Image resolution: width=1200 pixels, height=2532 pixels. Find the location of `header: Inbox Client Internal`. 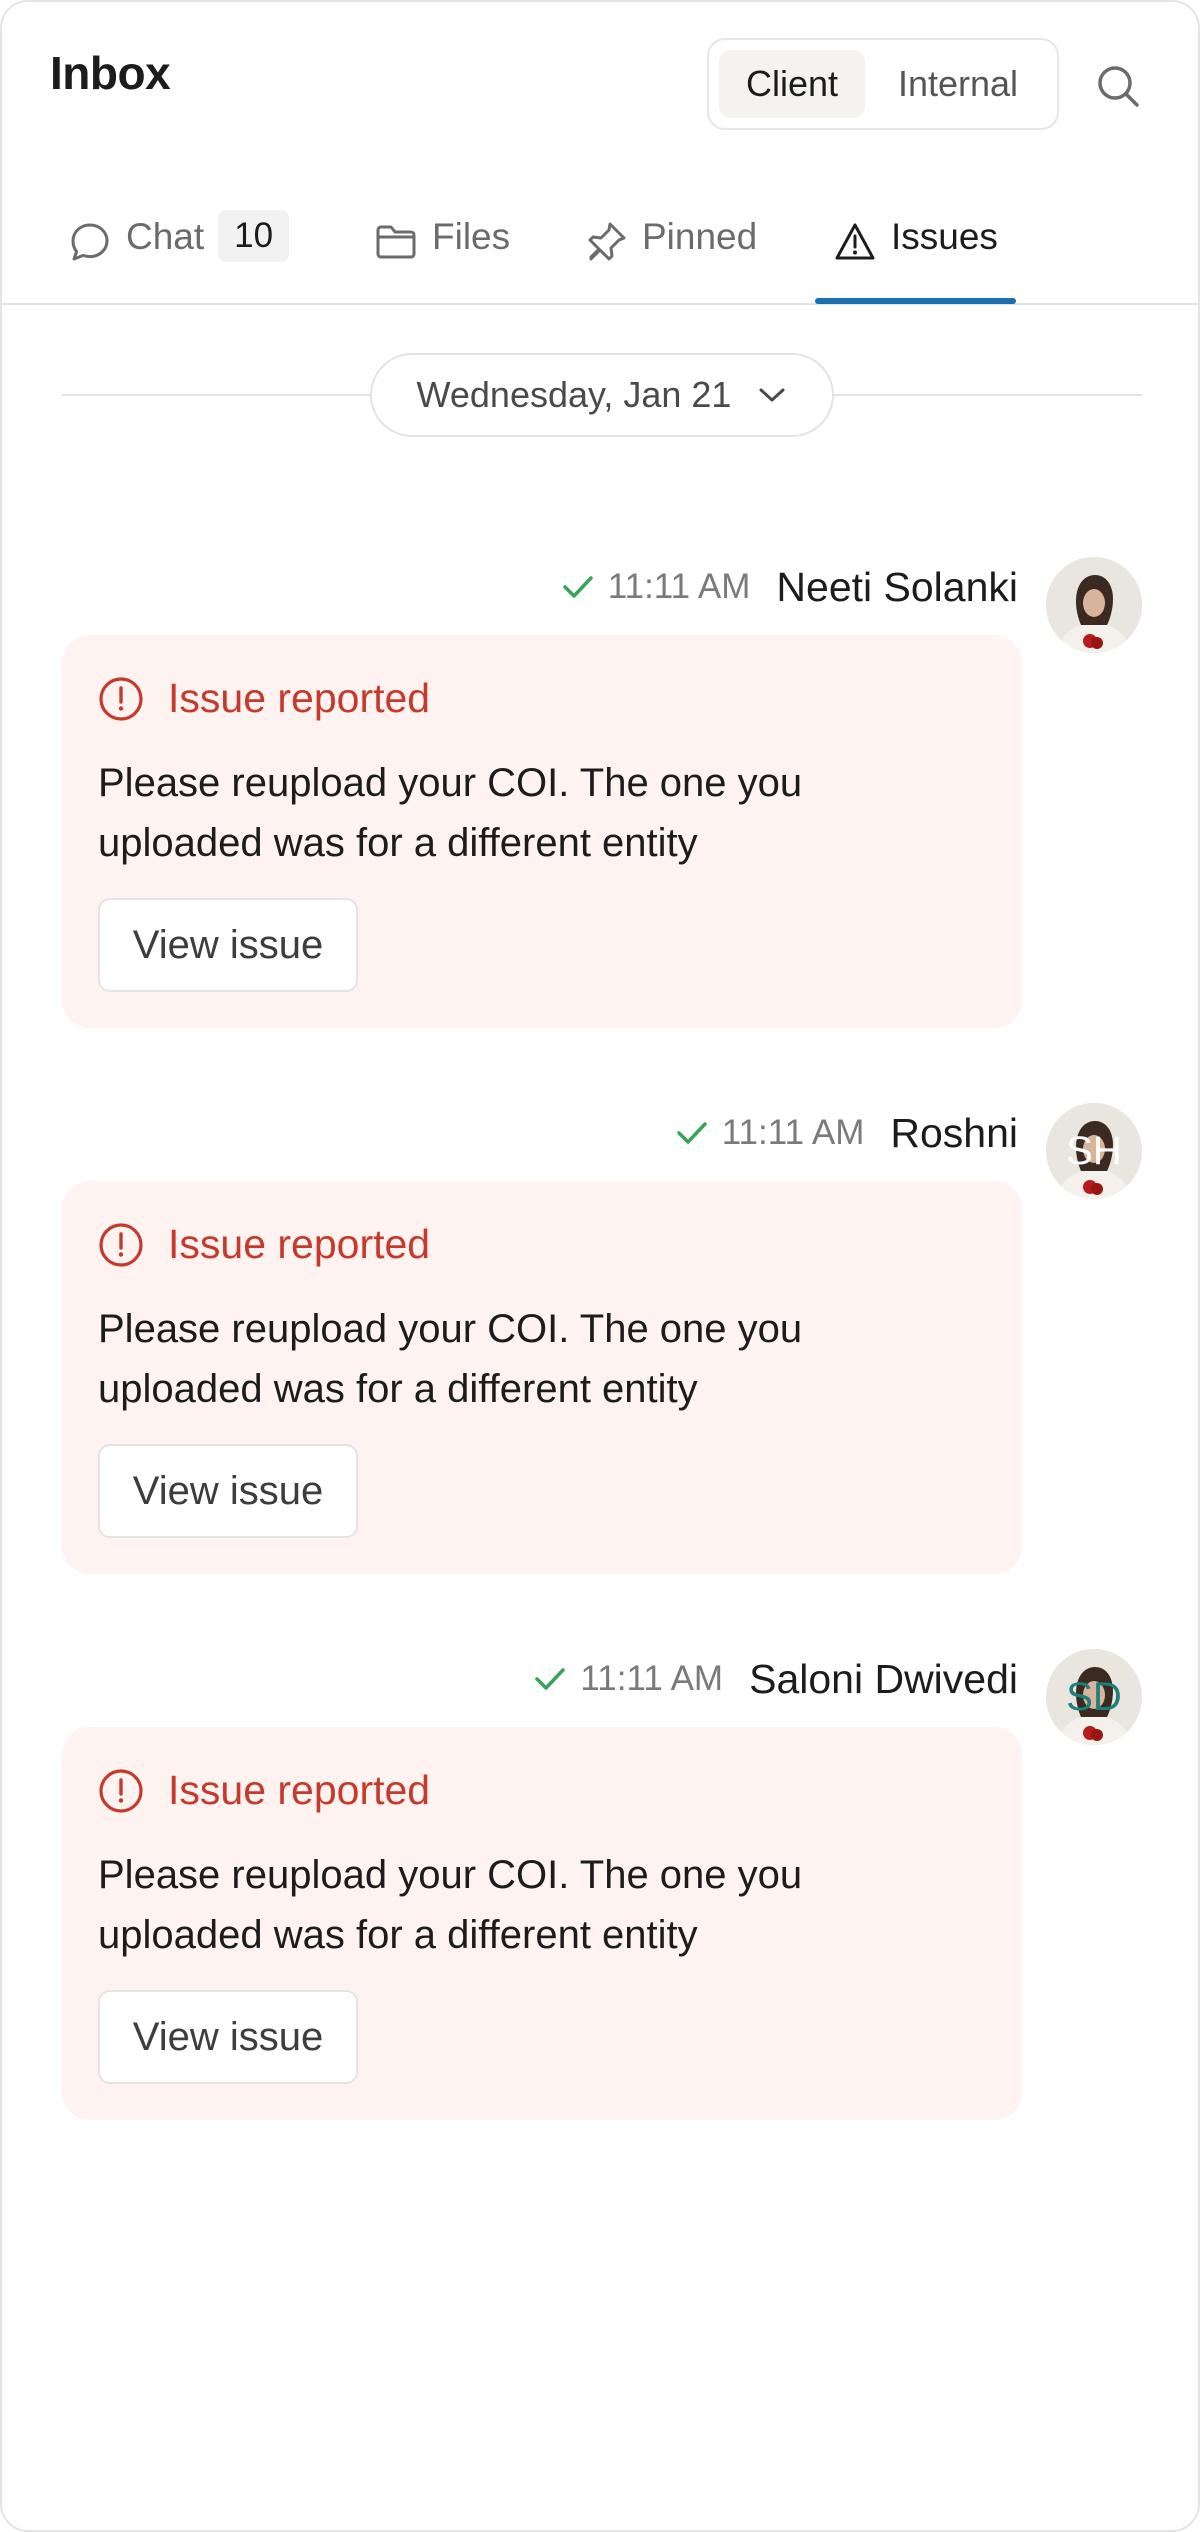

header: Inbox Client Internal is located at coordinates (600, 77).